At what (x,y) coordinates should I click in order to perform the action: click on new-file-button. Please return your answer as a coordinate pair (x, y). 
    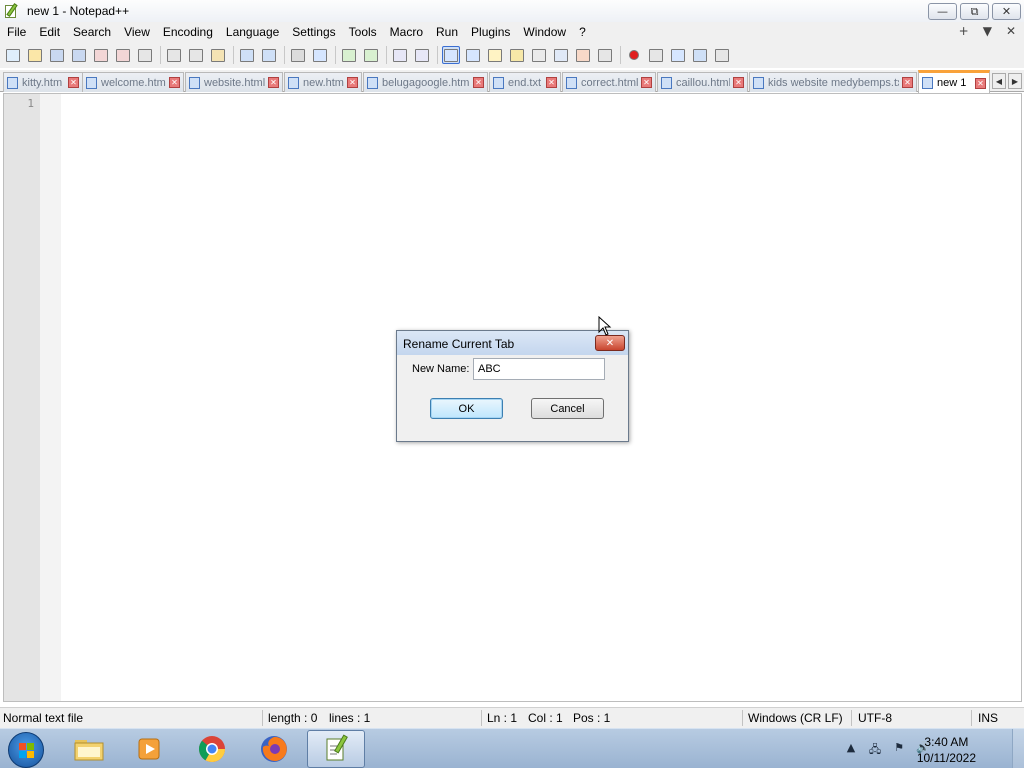
    Looking at the image, I should click on (13, 55).